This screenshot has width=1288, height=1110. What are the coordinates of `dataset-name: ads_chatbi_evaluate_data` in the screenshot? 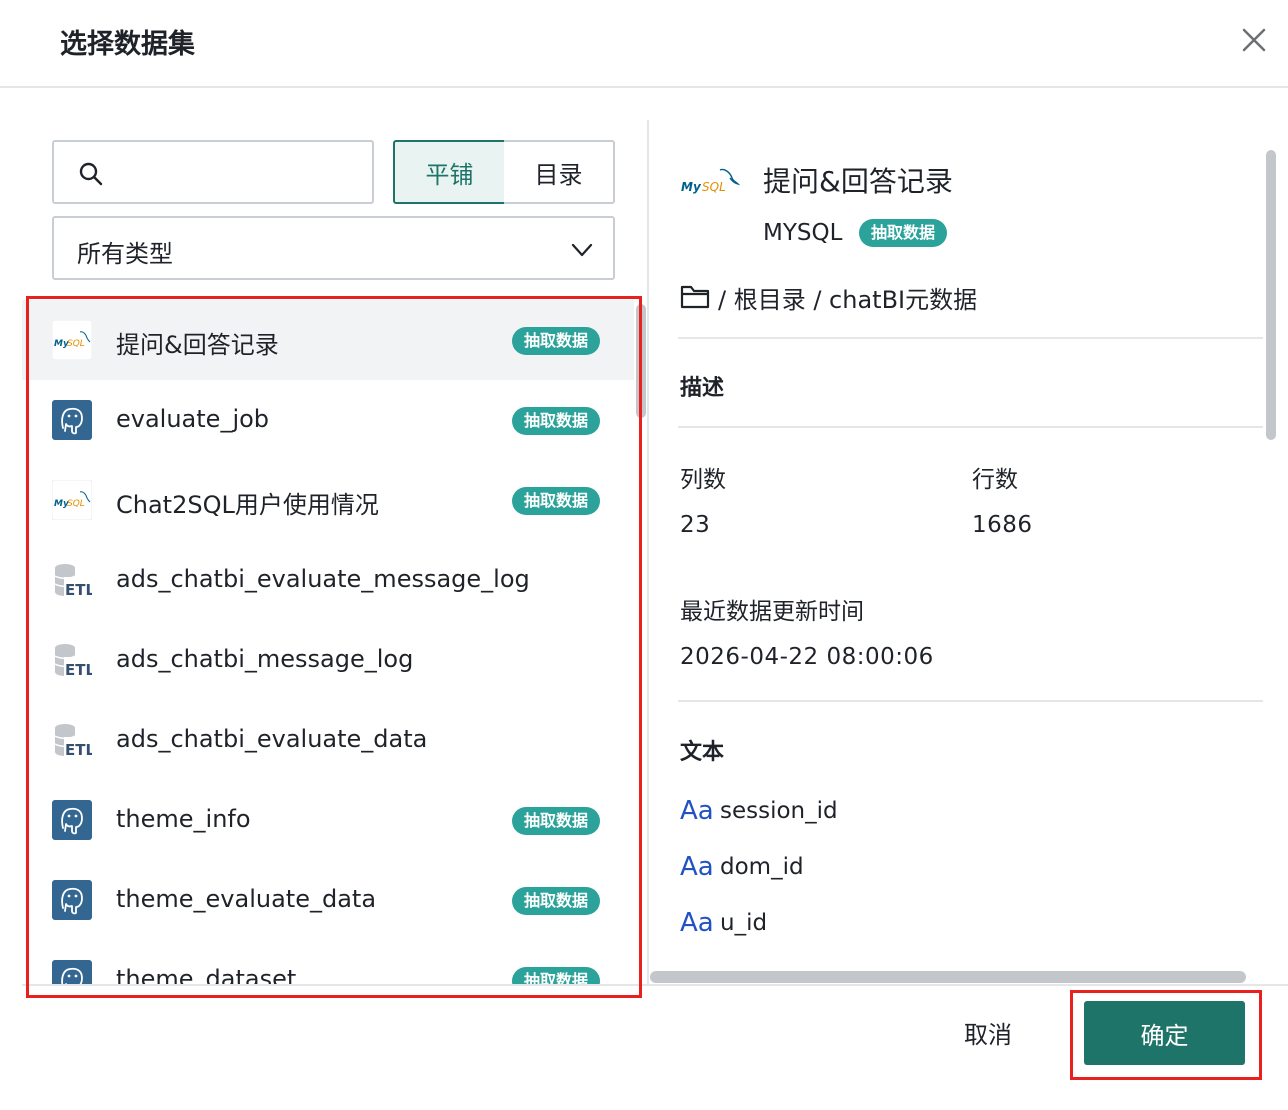 It's located at (272, 739).